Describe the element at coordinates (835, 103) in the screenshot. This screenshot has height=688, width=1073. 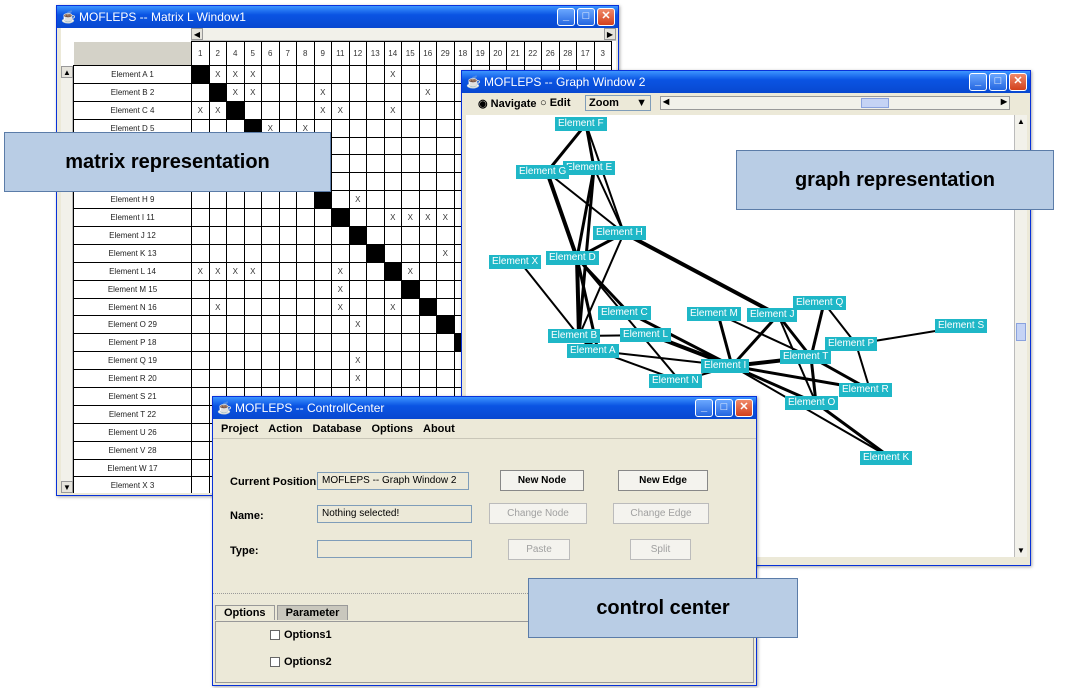
I see `graph-horizontal-scrollbar: ◀ ▶` at that location.